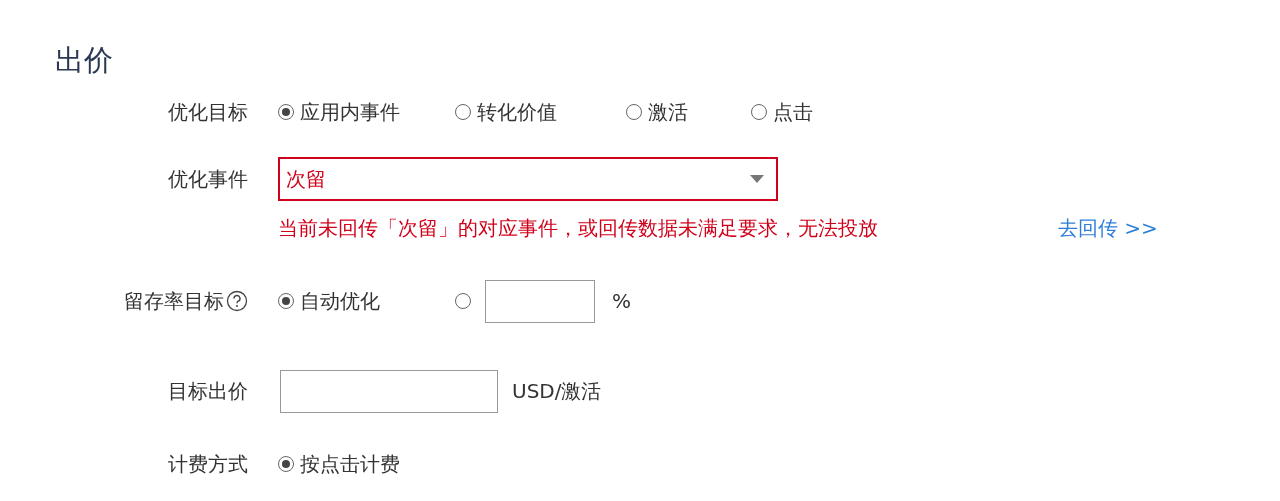 Image resolution: width=1280 pixels, height=501 pixels. I want to click on field-label: 计费方式, so click(208, 464).